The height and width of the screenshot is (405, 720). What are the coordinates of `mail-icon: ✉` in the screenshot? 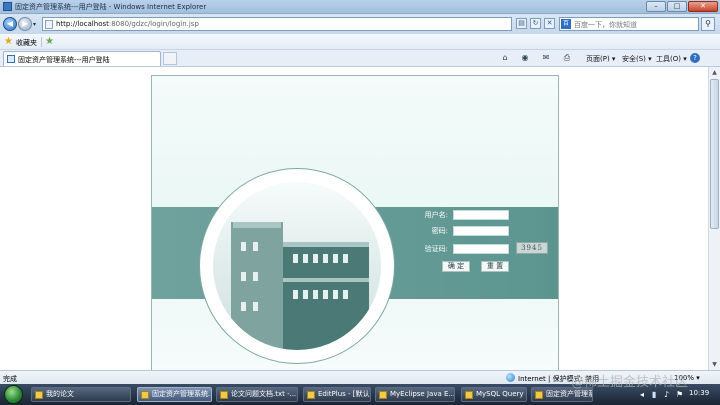 It's located at (546, 58).